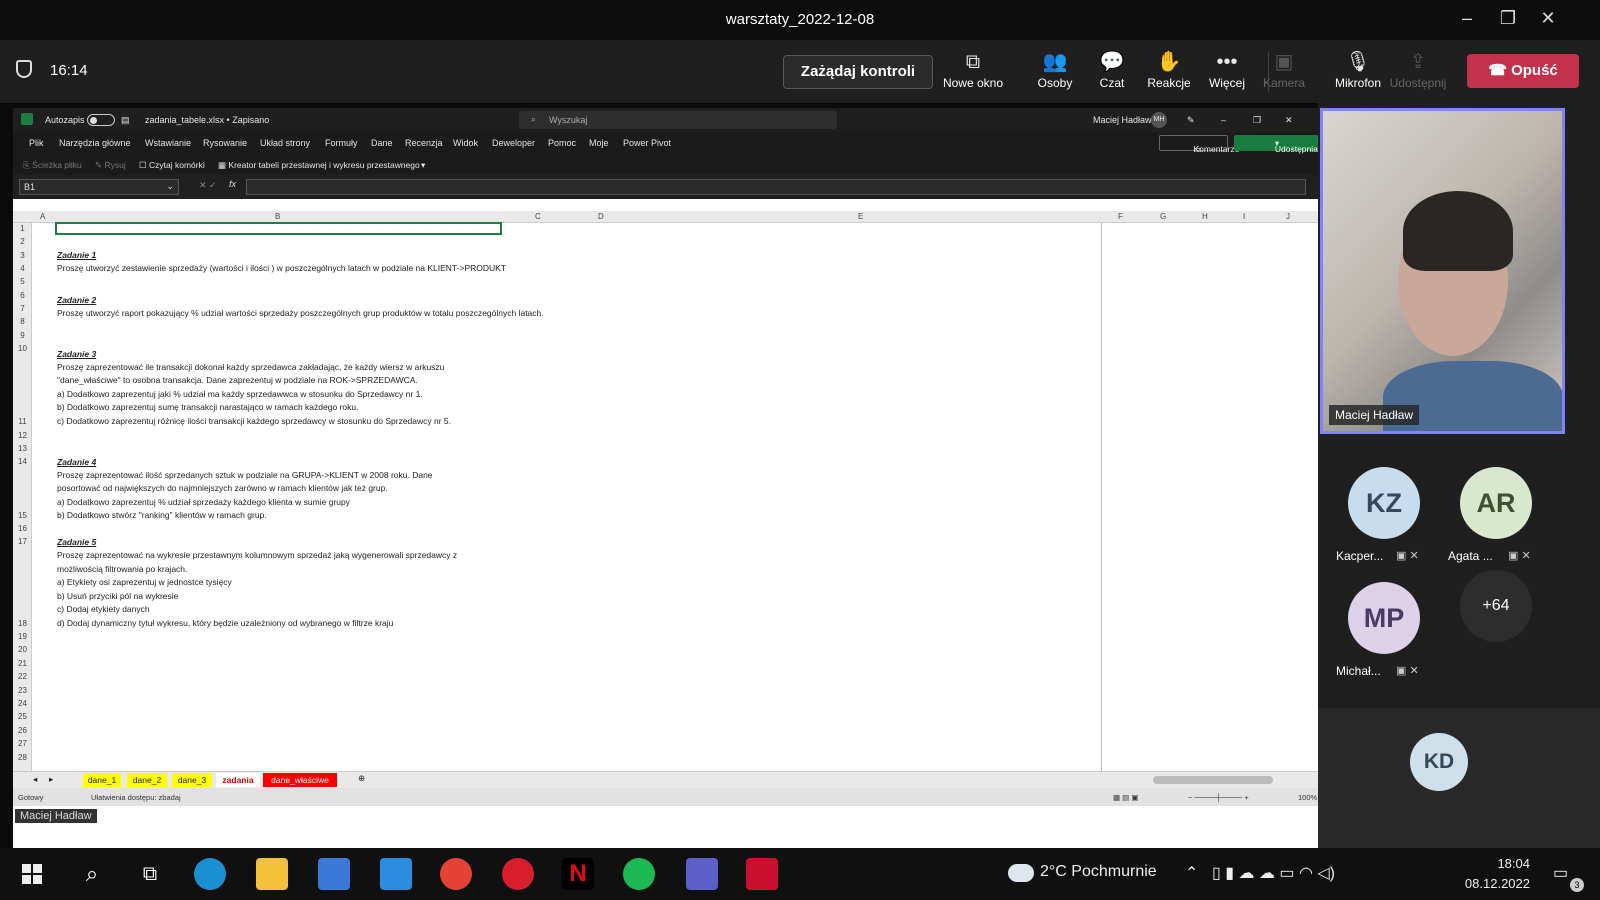  I want to click on new-window-button: ⧉ Nowe okno, so click(973, 69).